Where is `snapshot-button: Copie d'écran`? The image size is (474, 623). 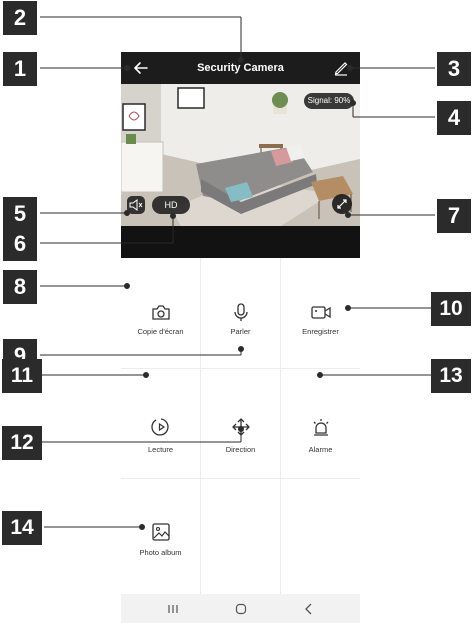
snapshot-button: Copie d'écran is located at coordinates (160, 313).